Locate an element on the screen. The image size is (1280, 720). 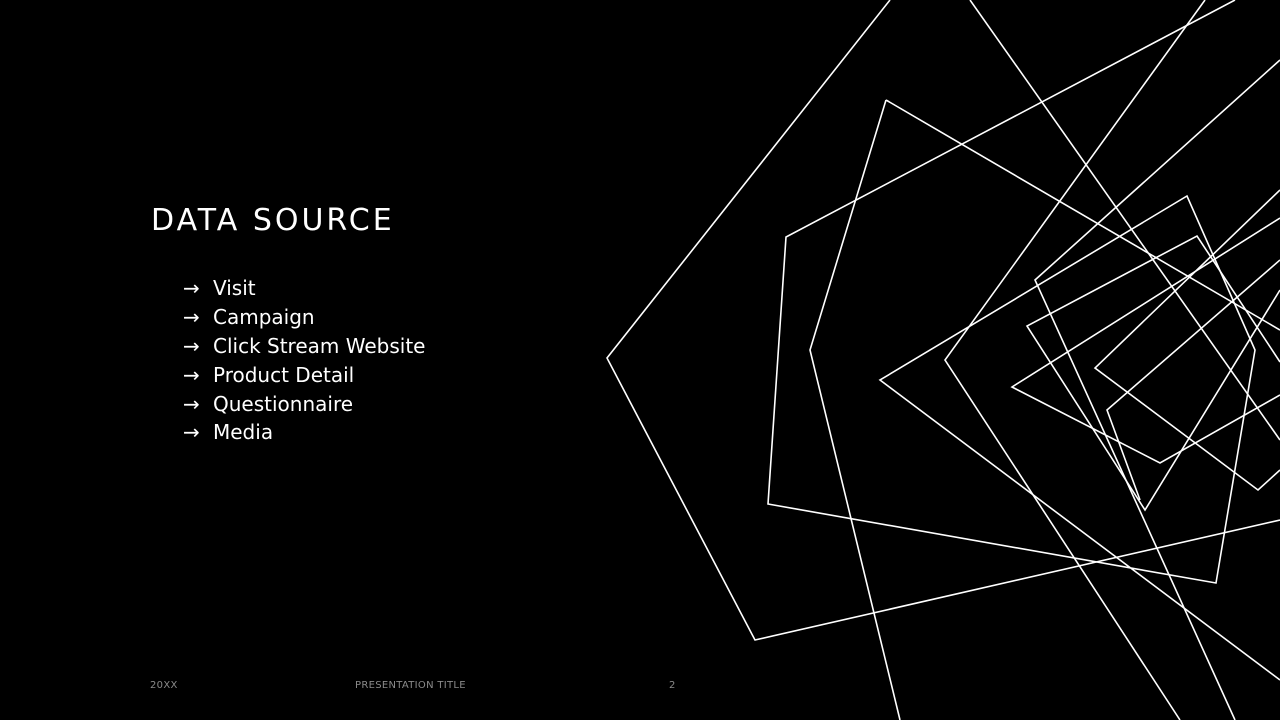
bullet-text: Campaign is located at coordinates (264, 317).